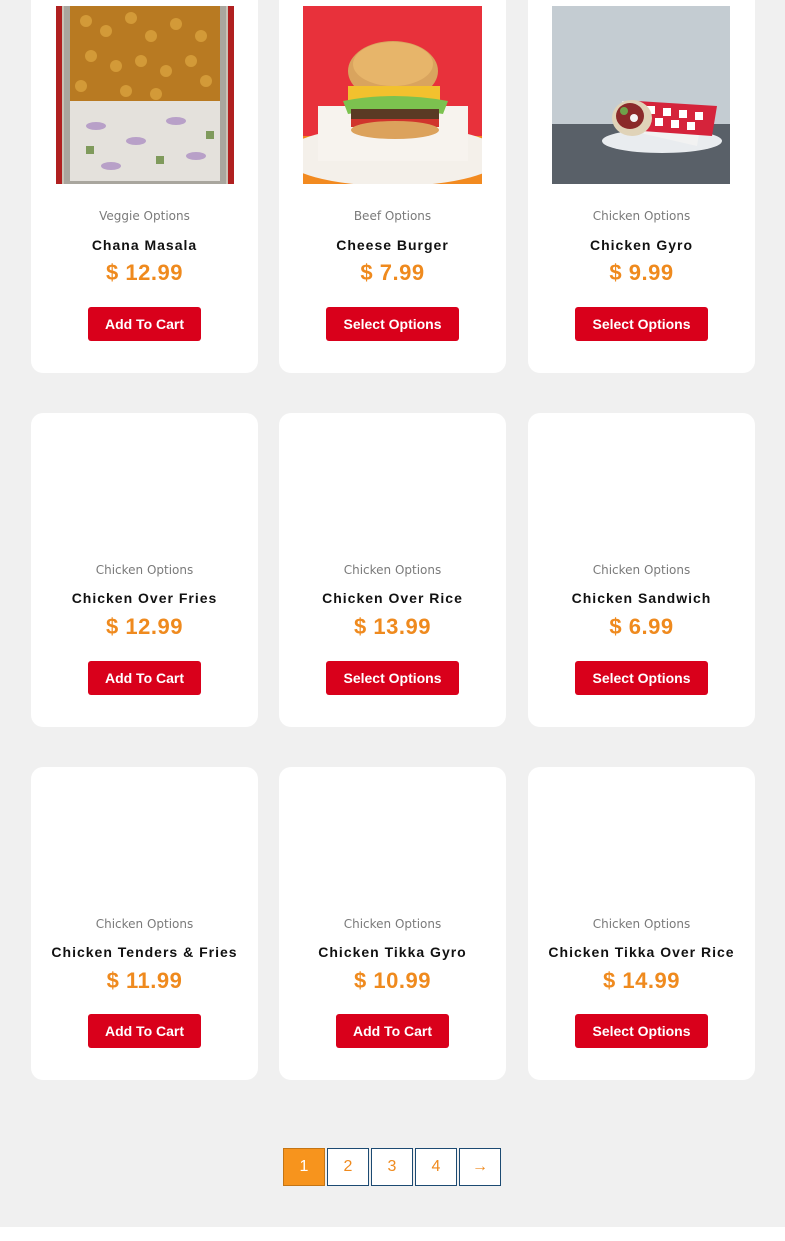 This screenshot has height=1241, width=785. I want to click on footer-edge, so click(392, 1234).